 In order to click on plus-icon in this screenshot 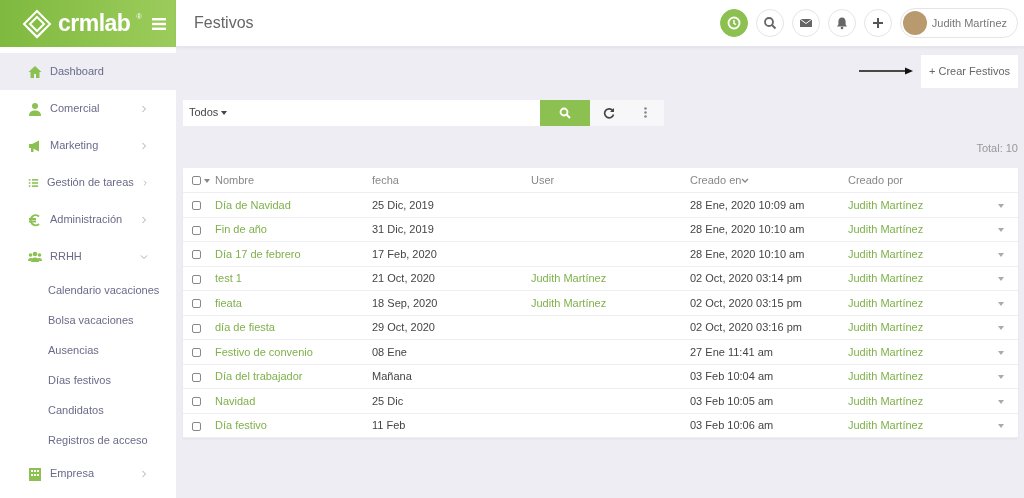, I will do `click(877, 23)`.